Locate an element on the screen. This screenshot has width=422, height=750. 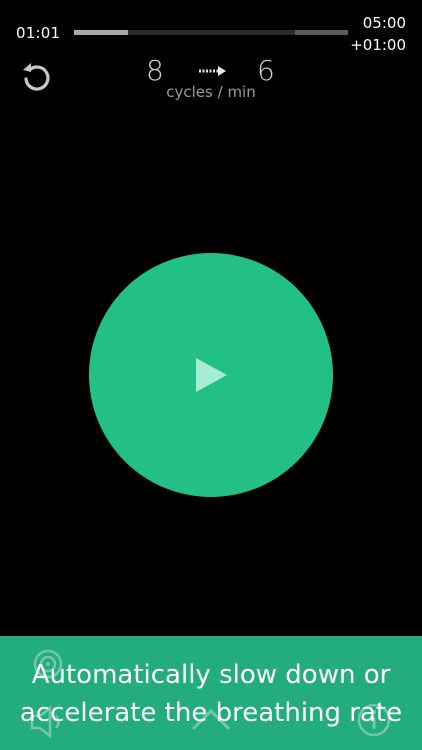
banner-line-2: accelerate the breathing rate is located at coordinates (211, 713).